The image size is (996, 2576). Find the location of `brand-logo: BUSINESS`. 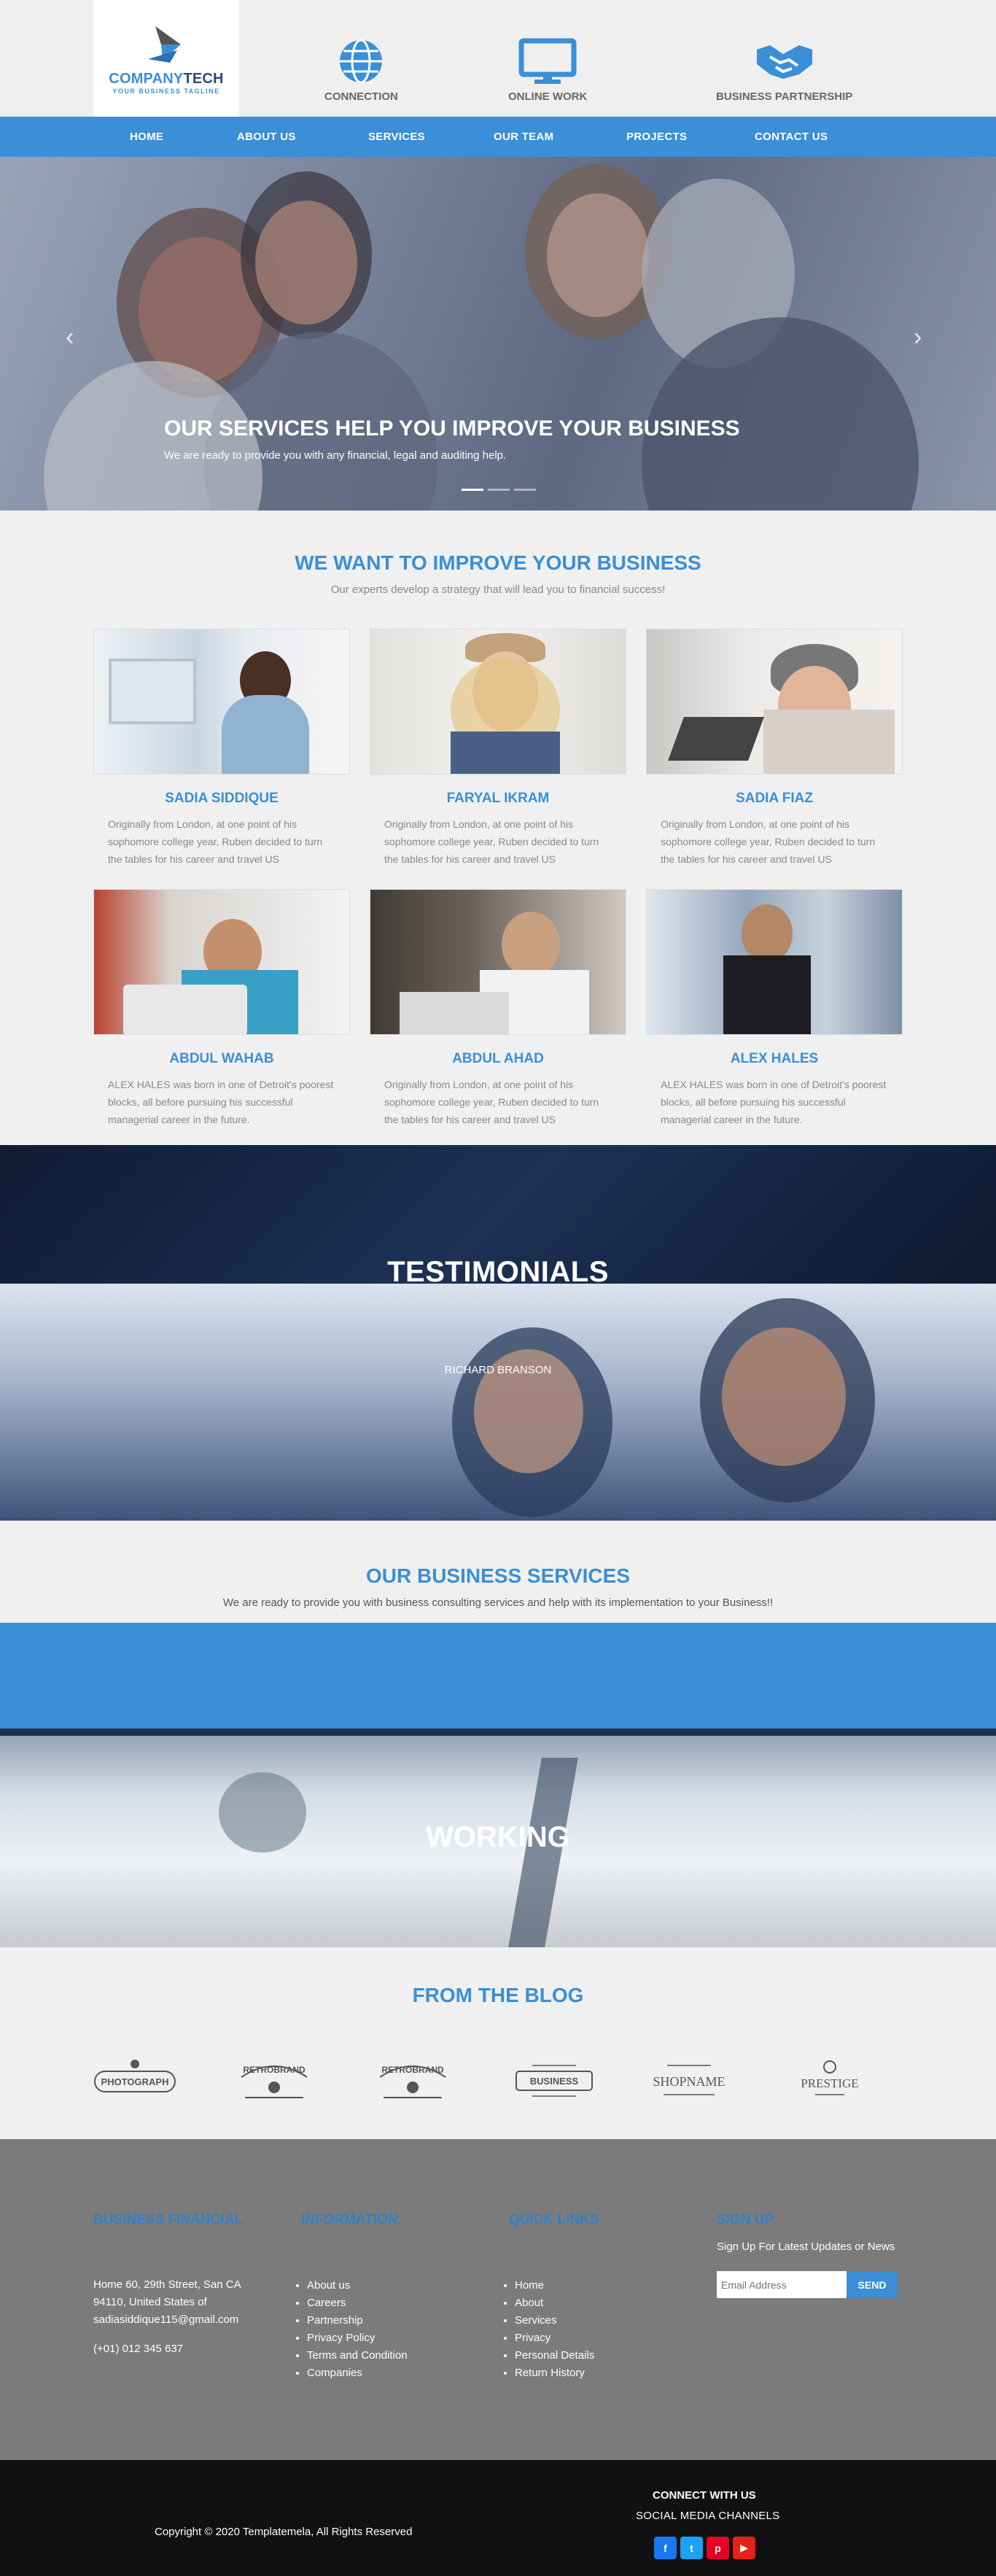

brand-logo: BUSINESS is located at coordinates (554, 2081).